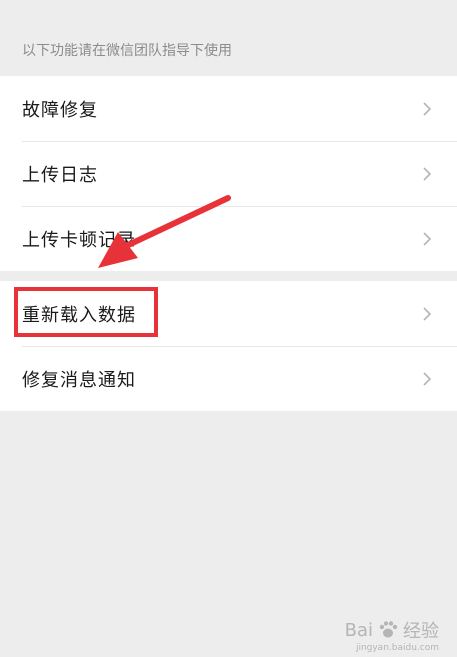 This screenshot has height=657, width=457. What do you see at coordinates (228, 12) in the screenshot?
I see `top-strip` at bounding box center [228, 12].